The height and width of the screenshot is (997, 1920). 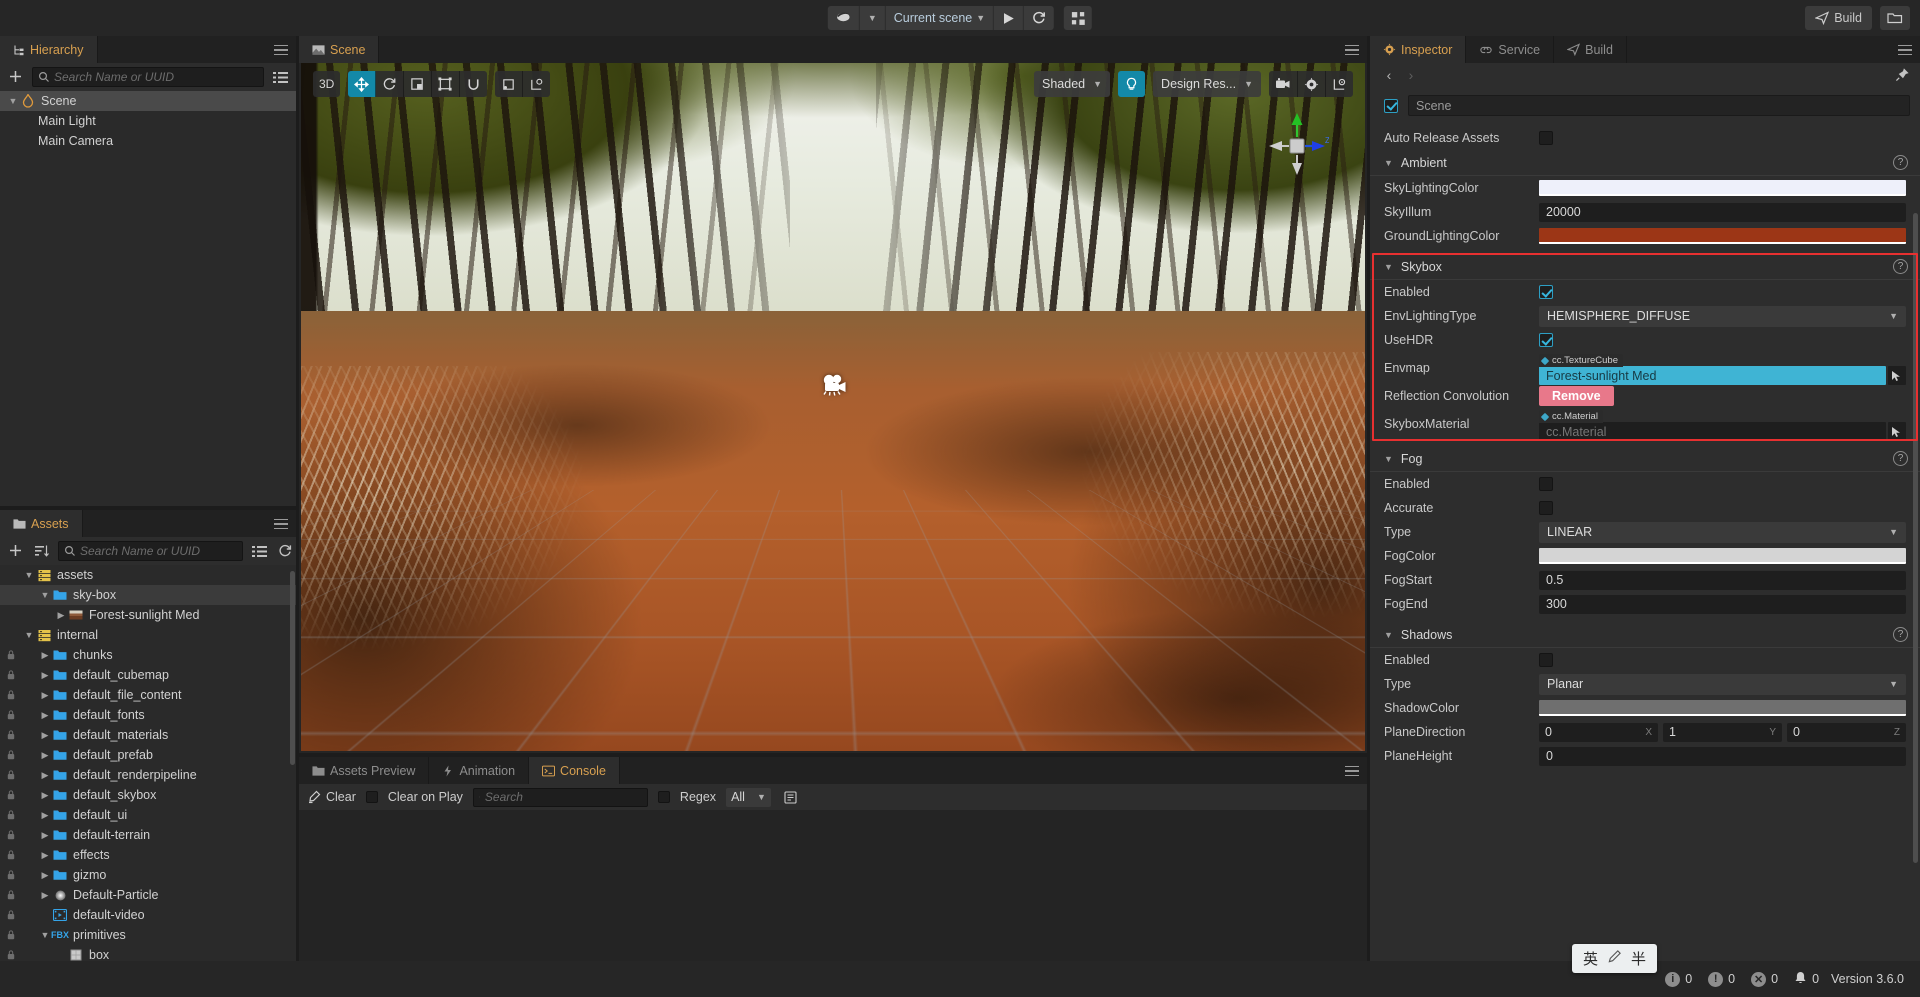 What do you see at coordinates (1546, 508) in the screenshot?
I see `checkbox-accurate` at bounding box center [1546, 508].